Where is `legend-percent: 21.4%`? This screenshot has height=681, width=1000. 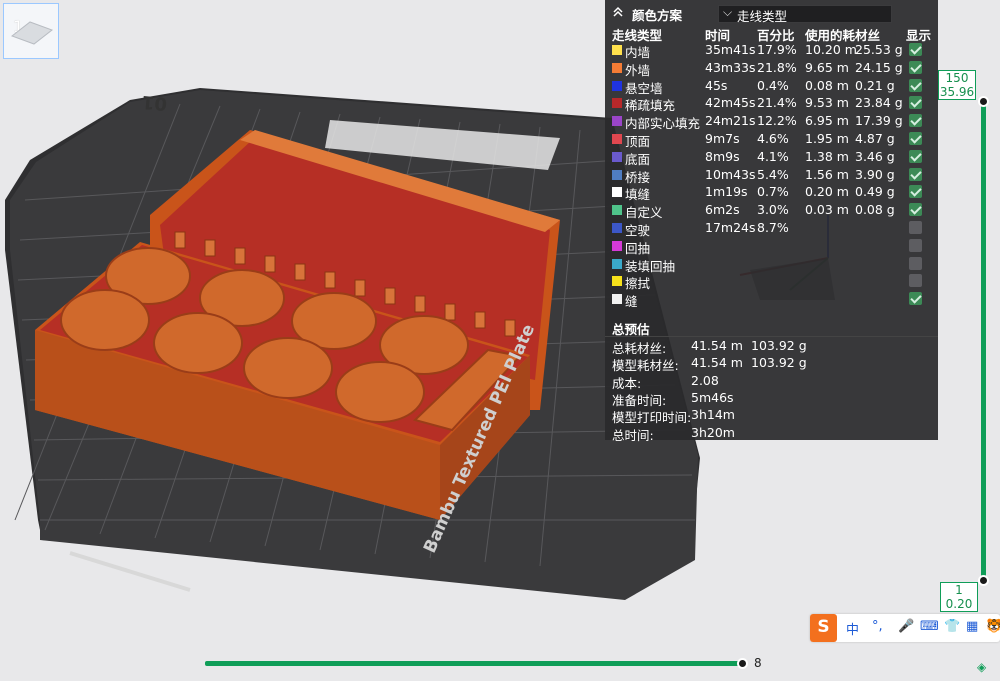 legend-percent: 21.4% is located at coordinates (777, 103).